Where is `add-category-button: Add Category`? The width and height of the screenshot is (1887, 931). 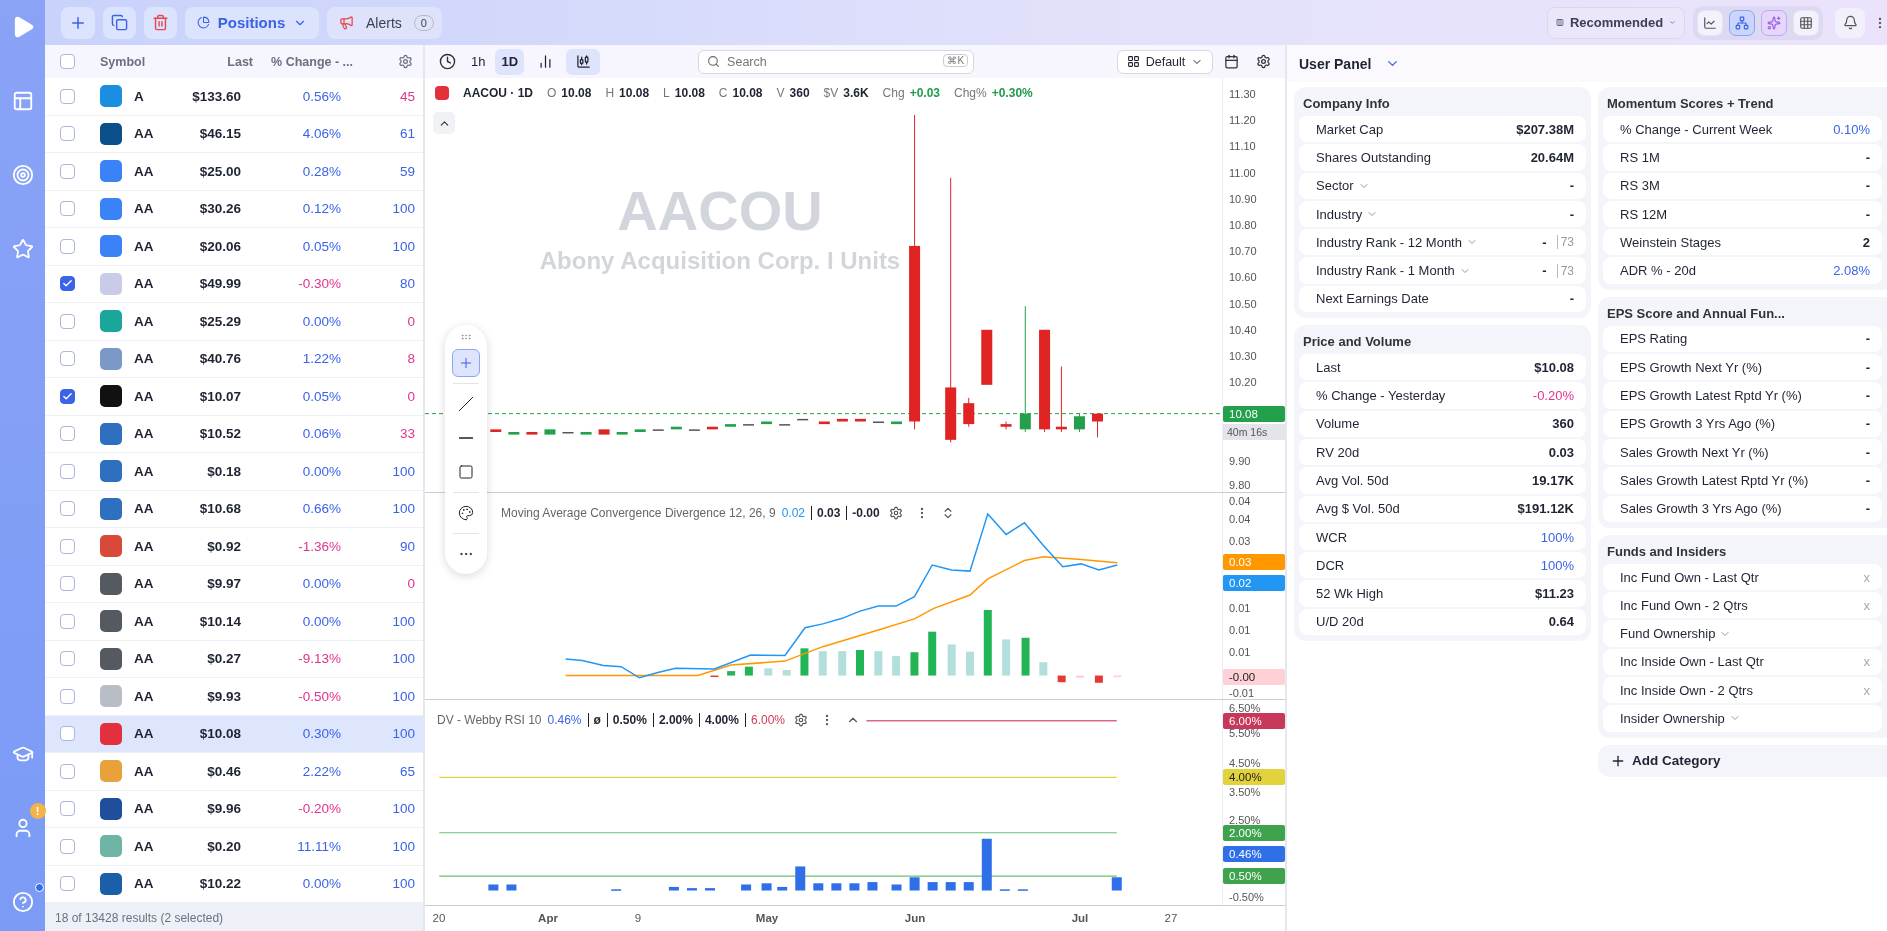
add-category-button: Add Category is located at coordinates (1742, 760).